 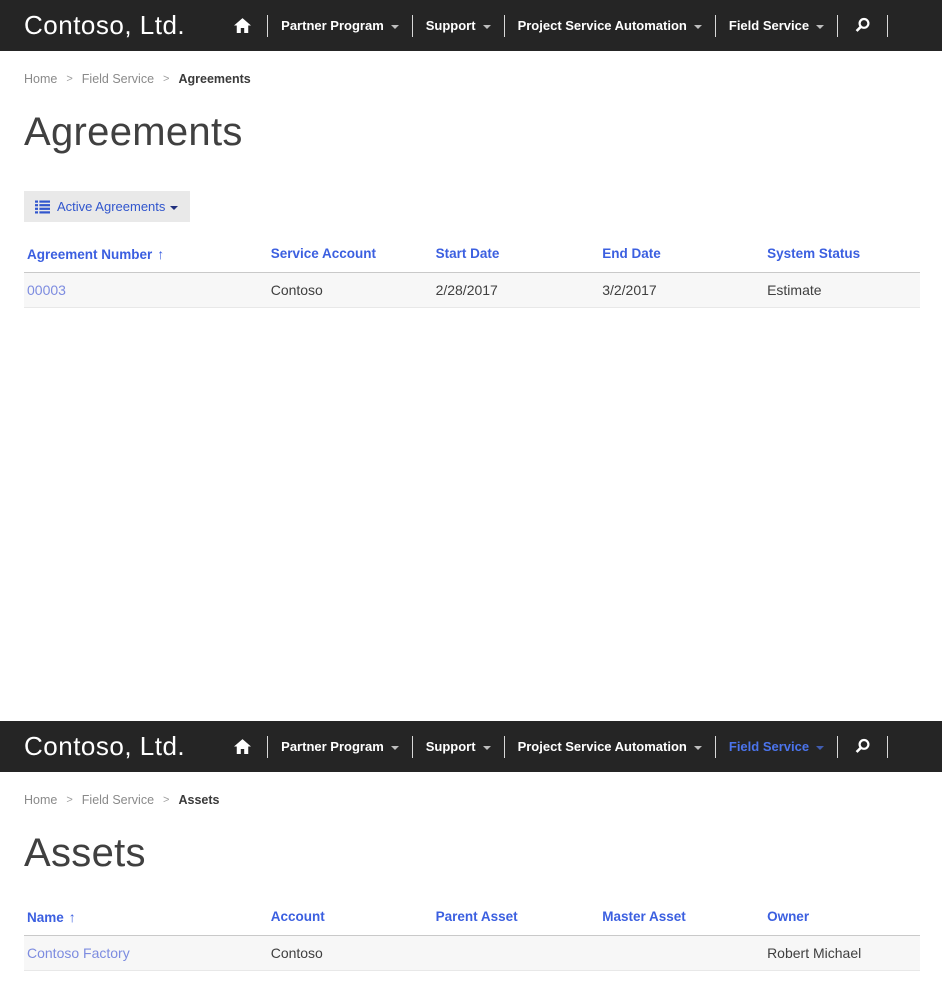 What do you see at coordinates (42, 206) in the screenshot?
I see `list-view-icon` at bounding box center [42, 206].